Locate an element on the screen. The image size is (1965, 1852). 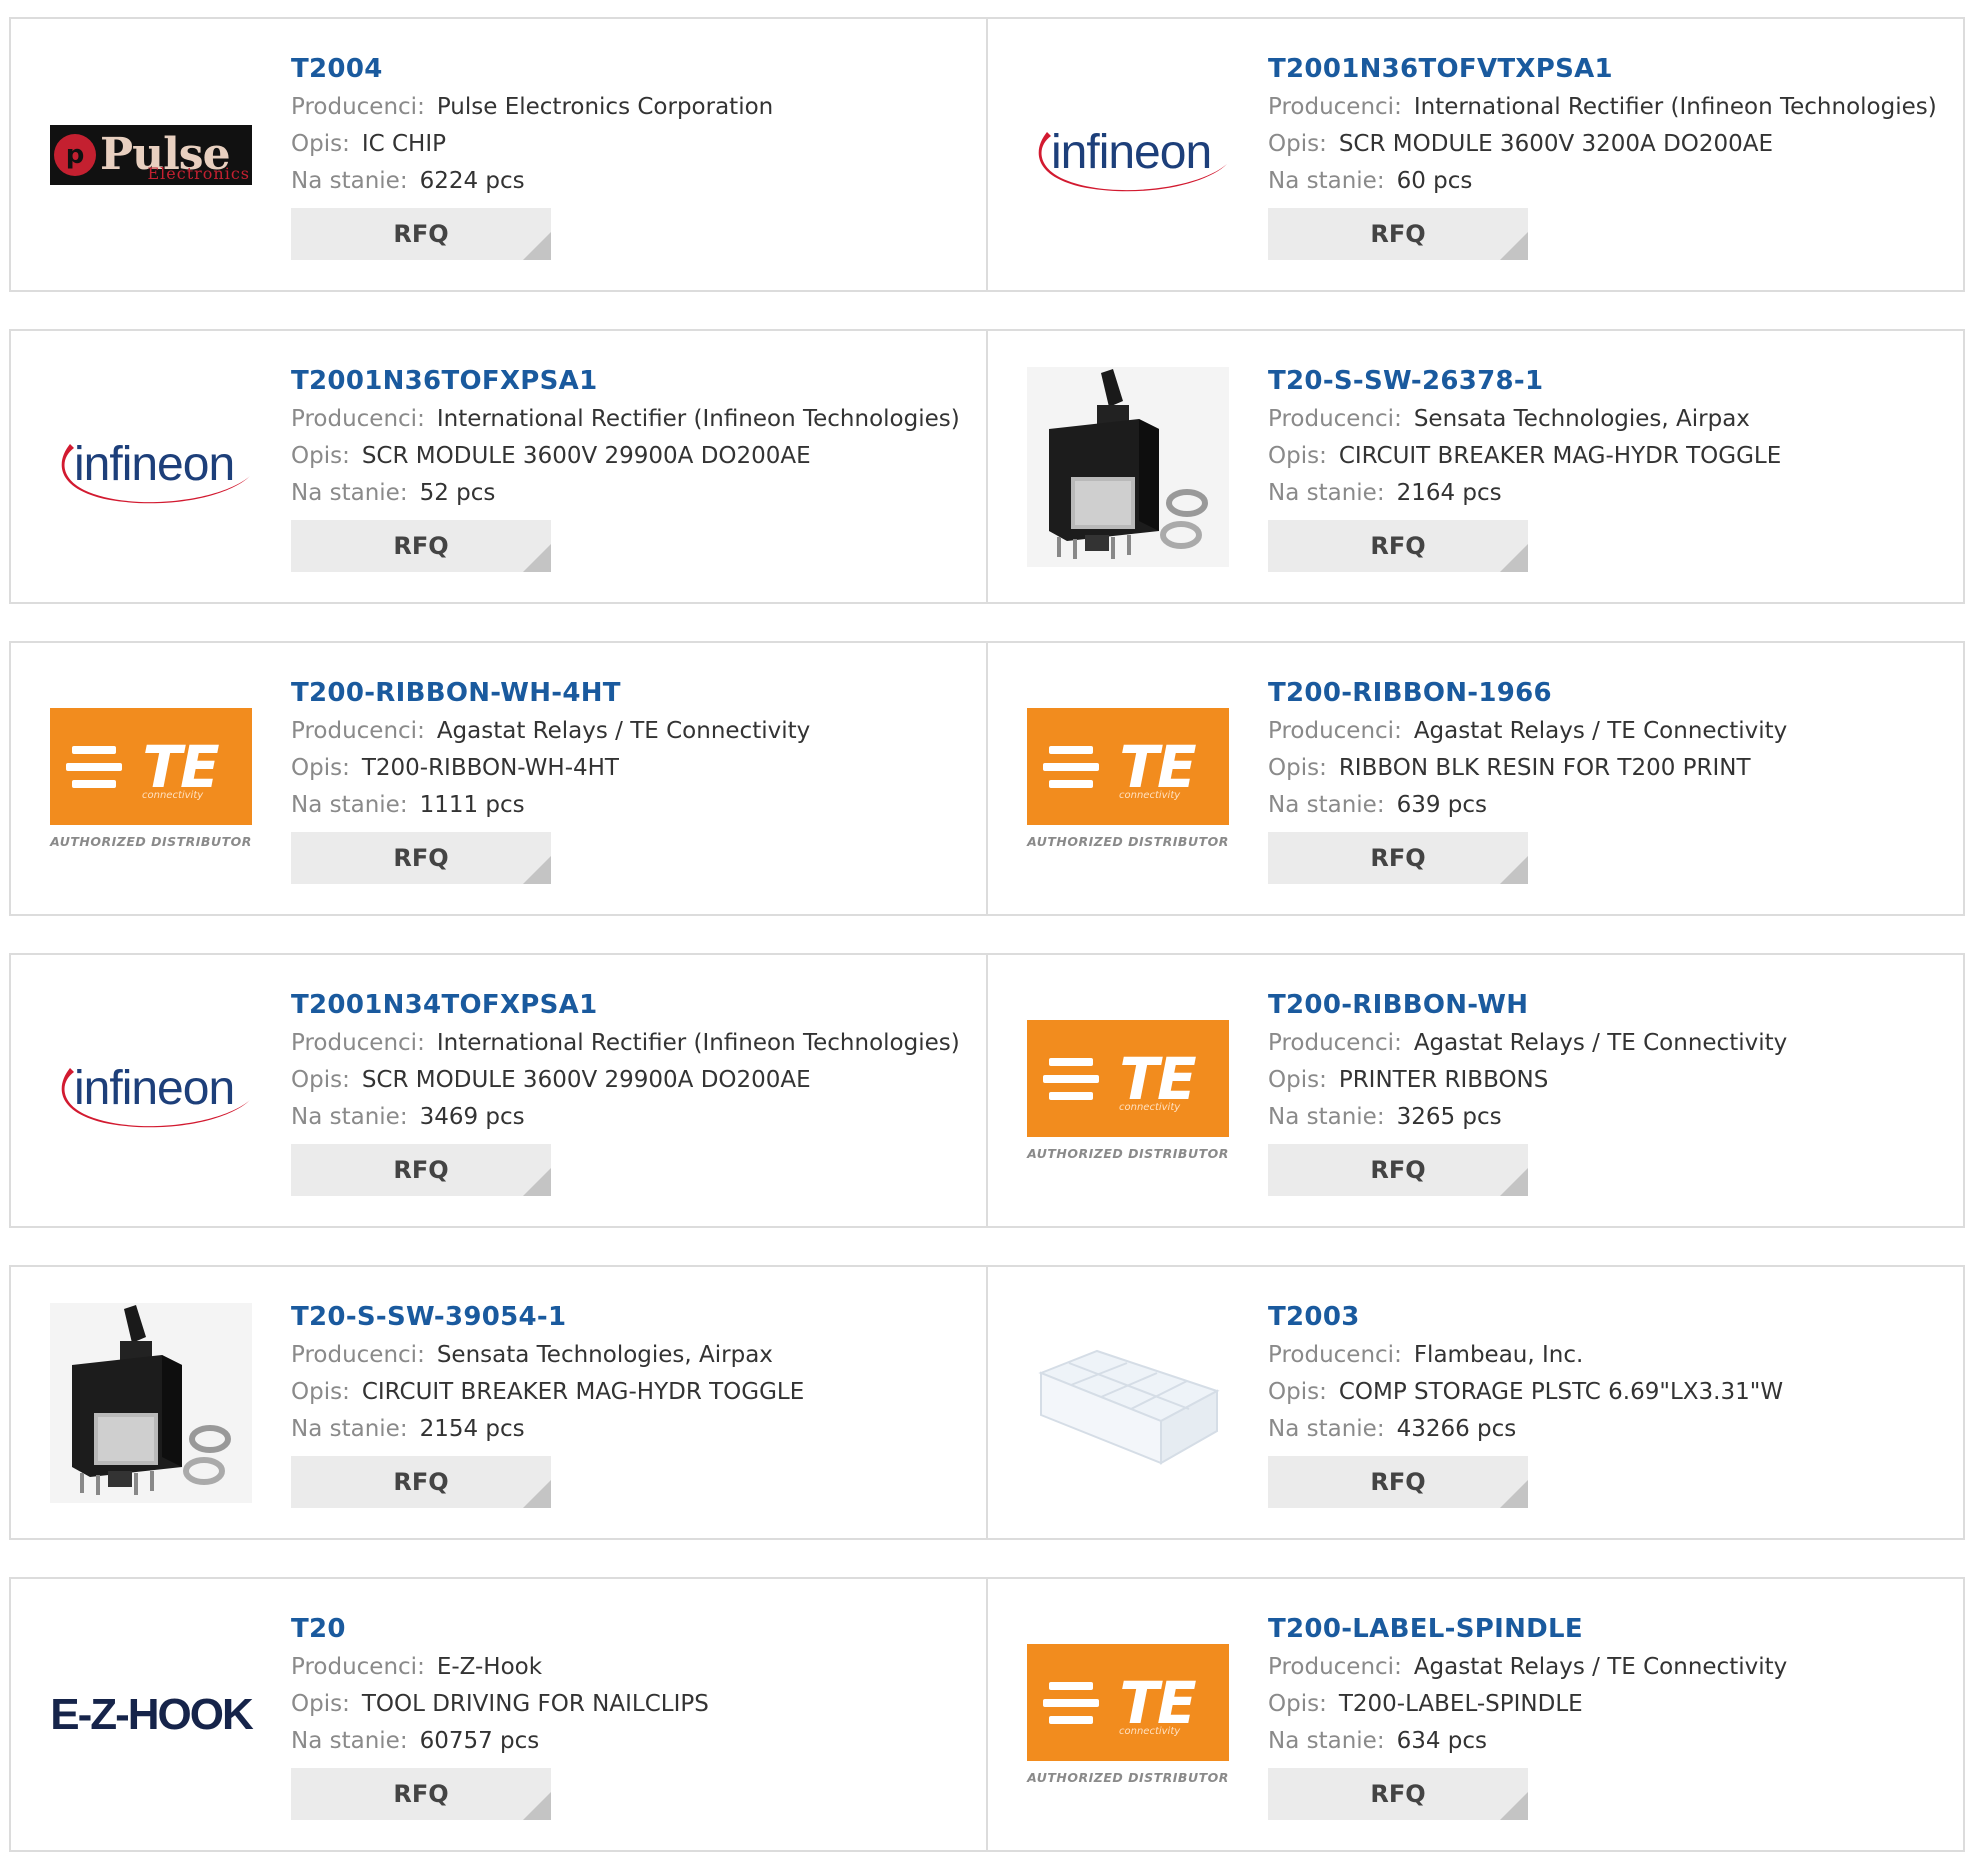
manufacturer-logo: E-Z-HOOK is located at coordinates (152, 1715).